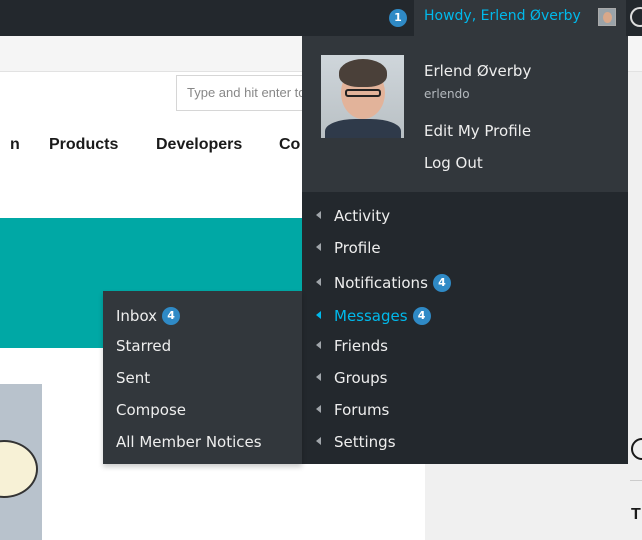 The image size is (642, 540). I want to click on submenu-item-inbox: Inbox 4, so click(148, 316).